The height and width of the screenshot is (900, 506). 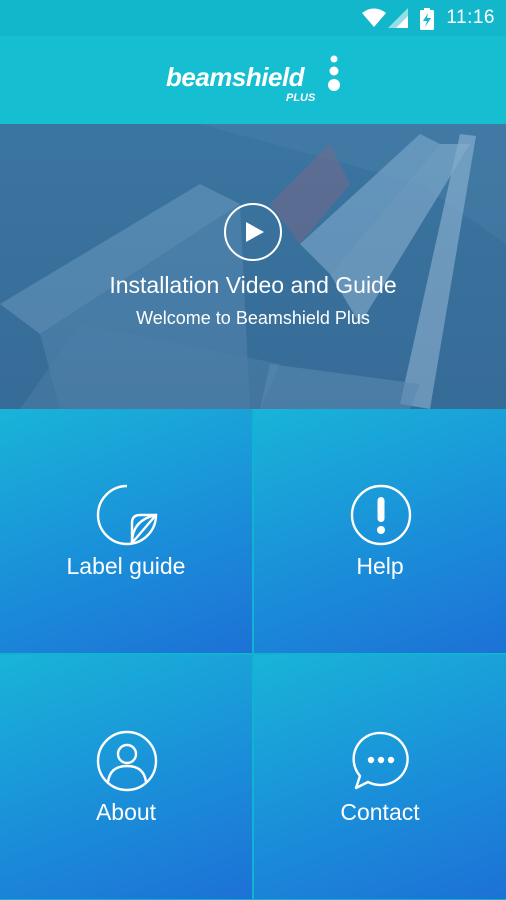 What do you see at coordinates (470, 17) in the screenshot?
I see `status-time: 11:16` at bounding box center [470, 17].